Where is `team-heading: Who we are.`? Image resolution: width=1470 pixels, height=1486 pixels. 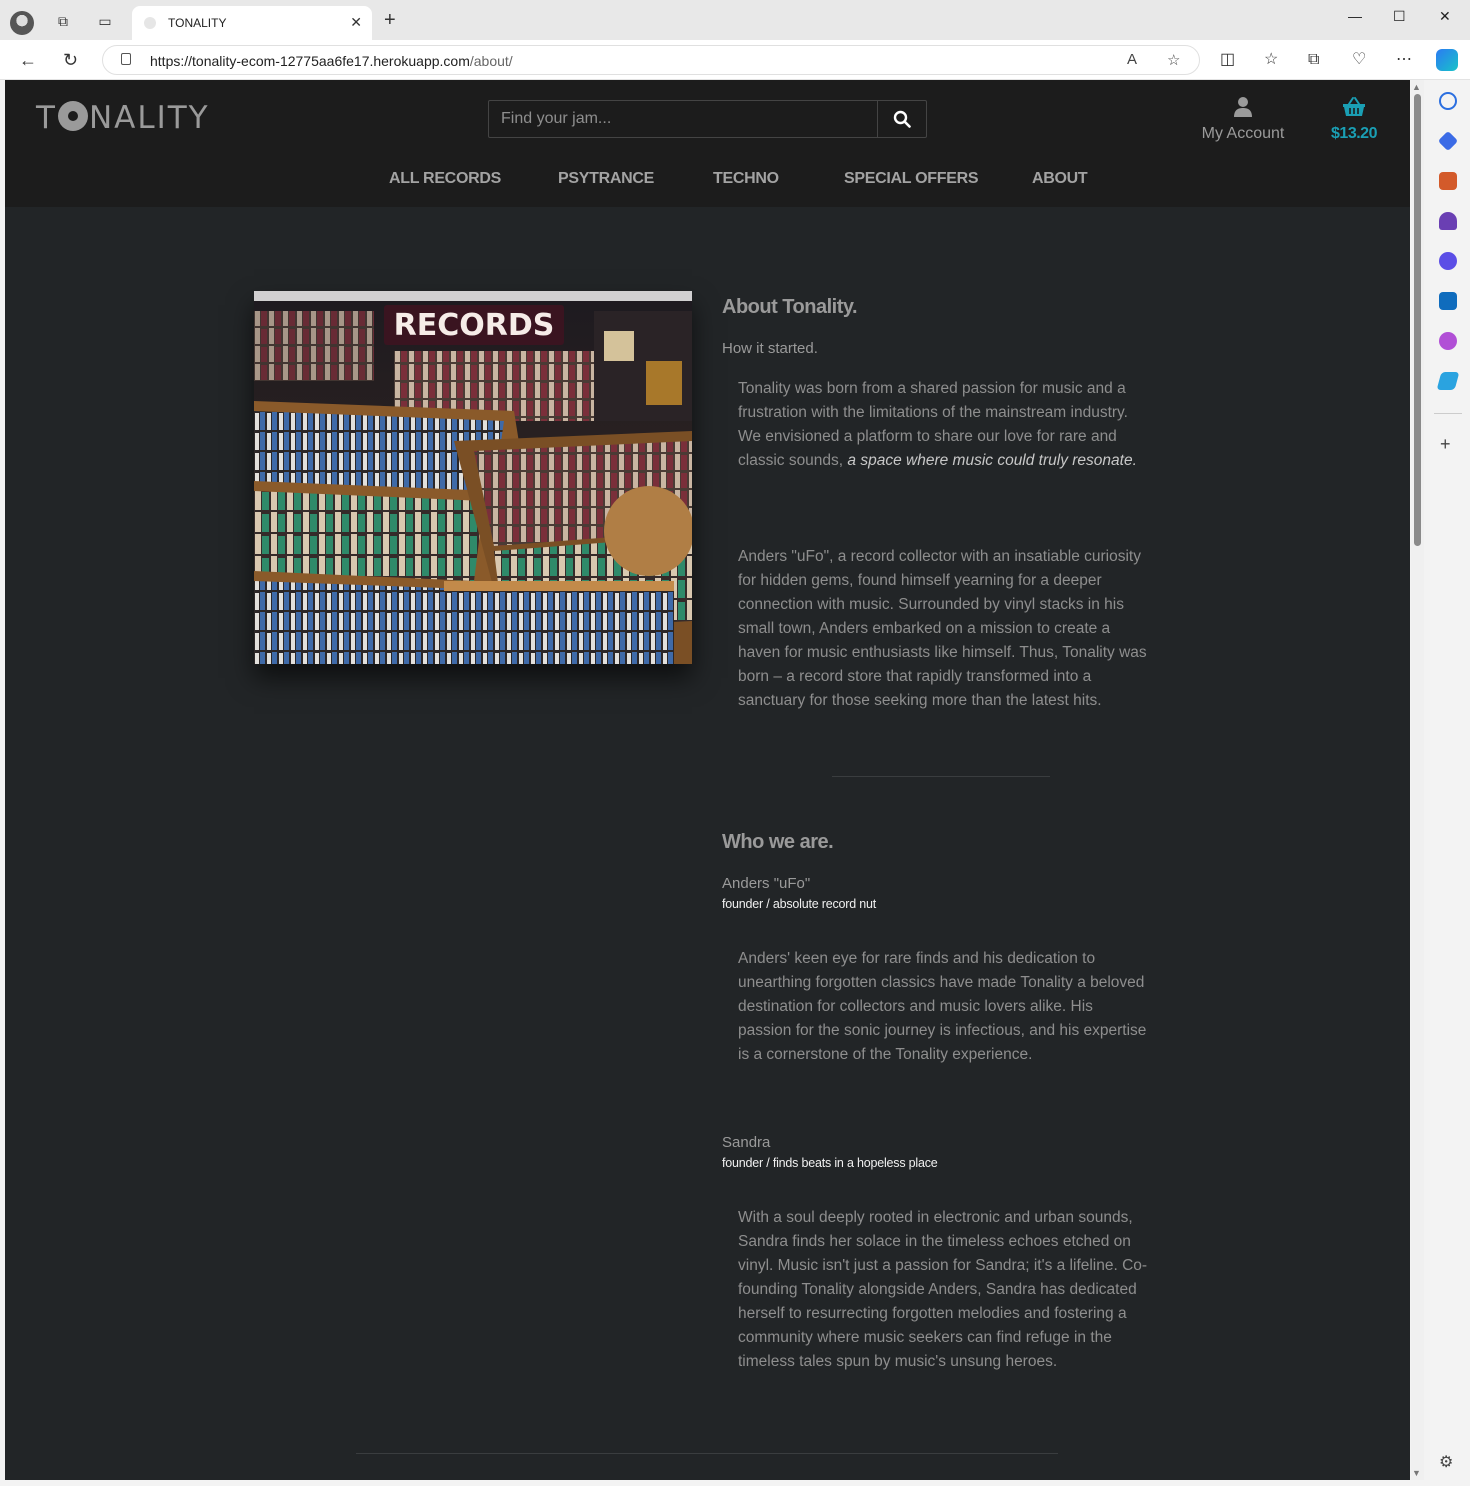 team-heading: Who we are. is located at coordinates (778, 842).